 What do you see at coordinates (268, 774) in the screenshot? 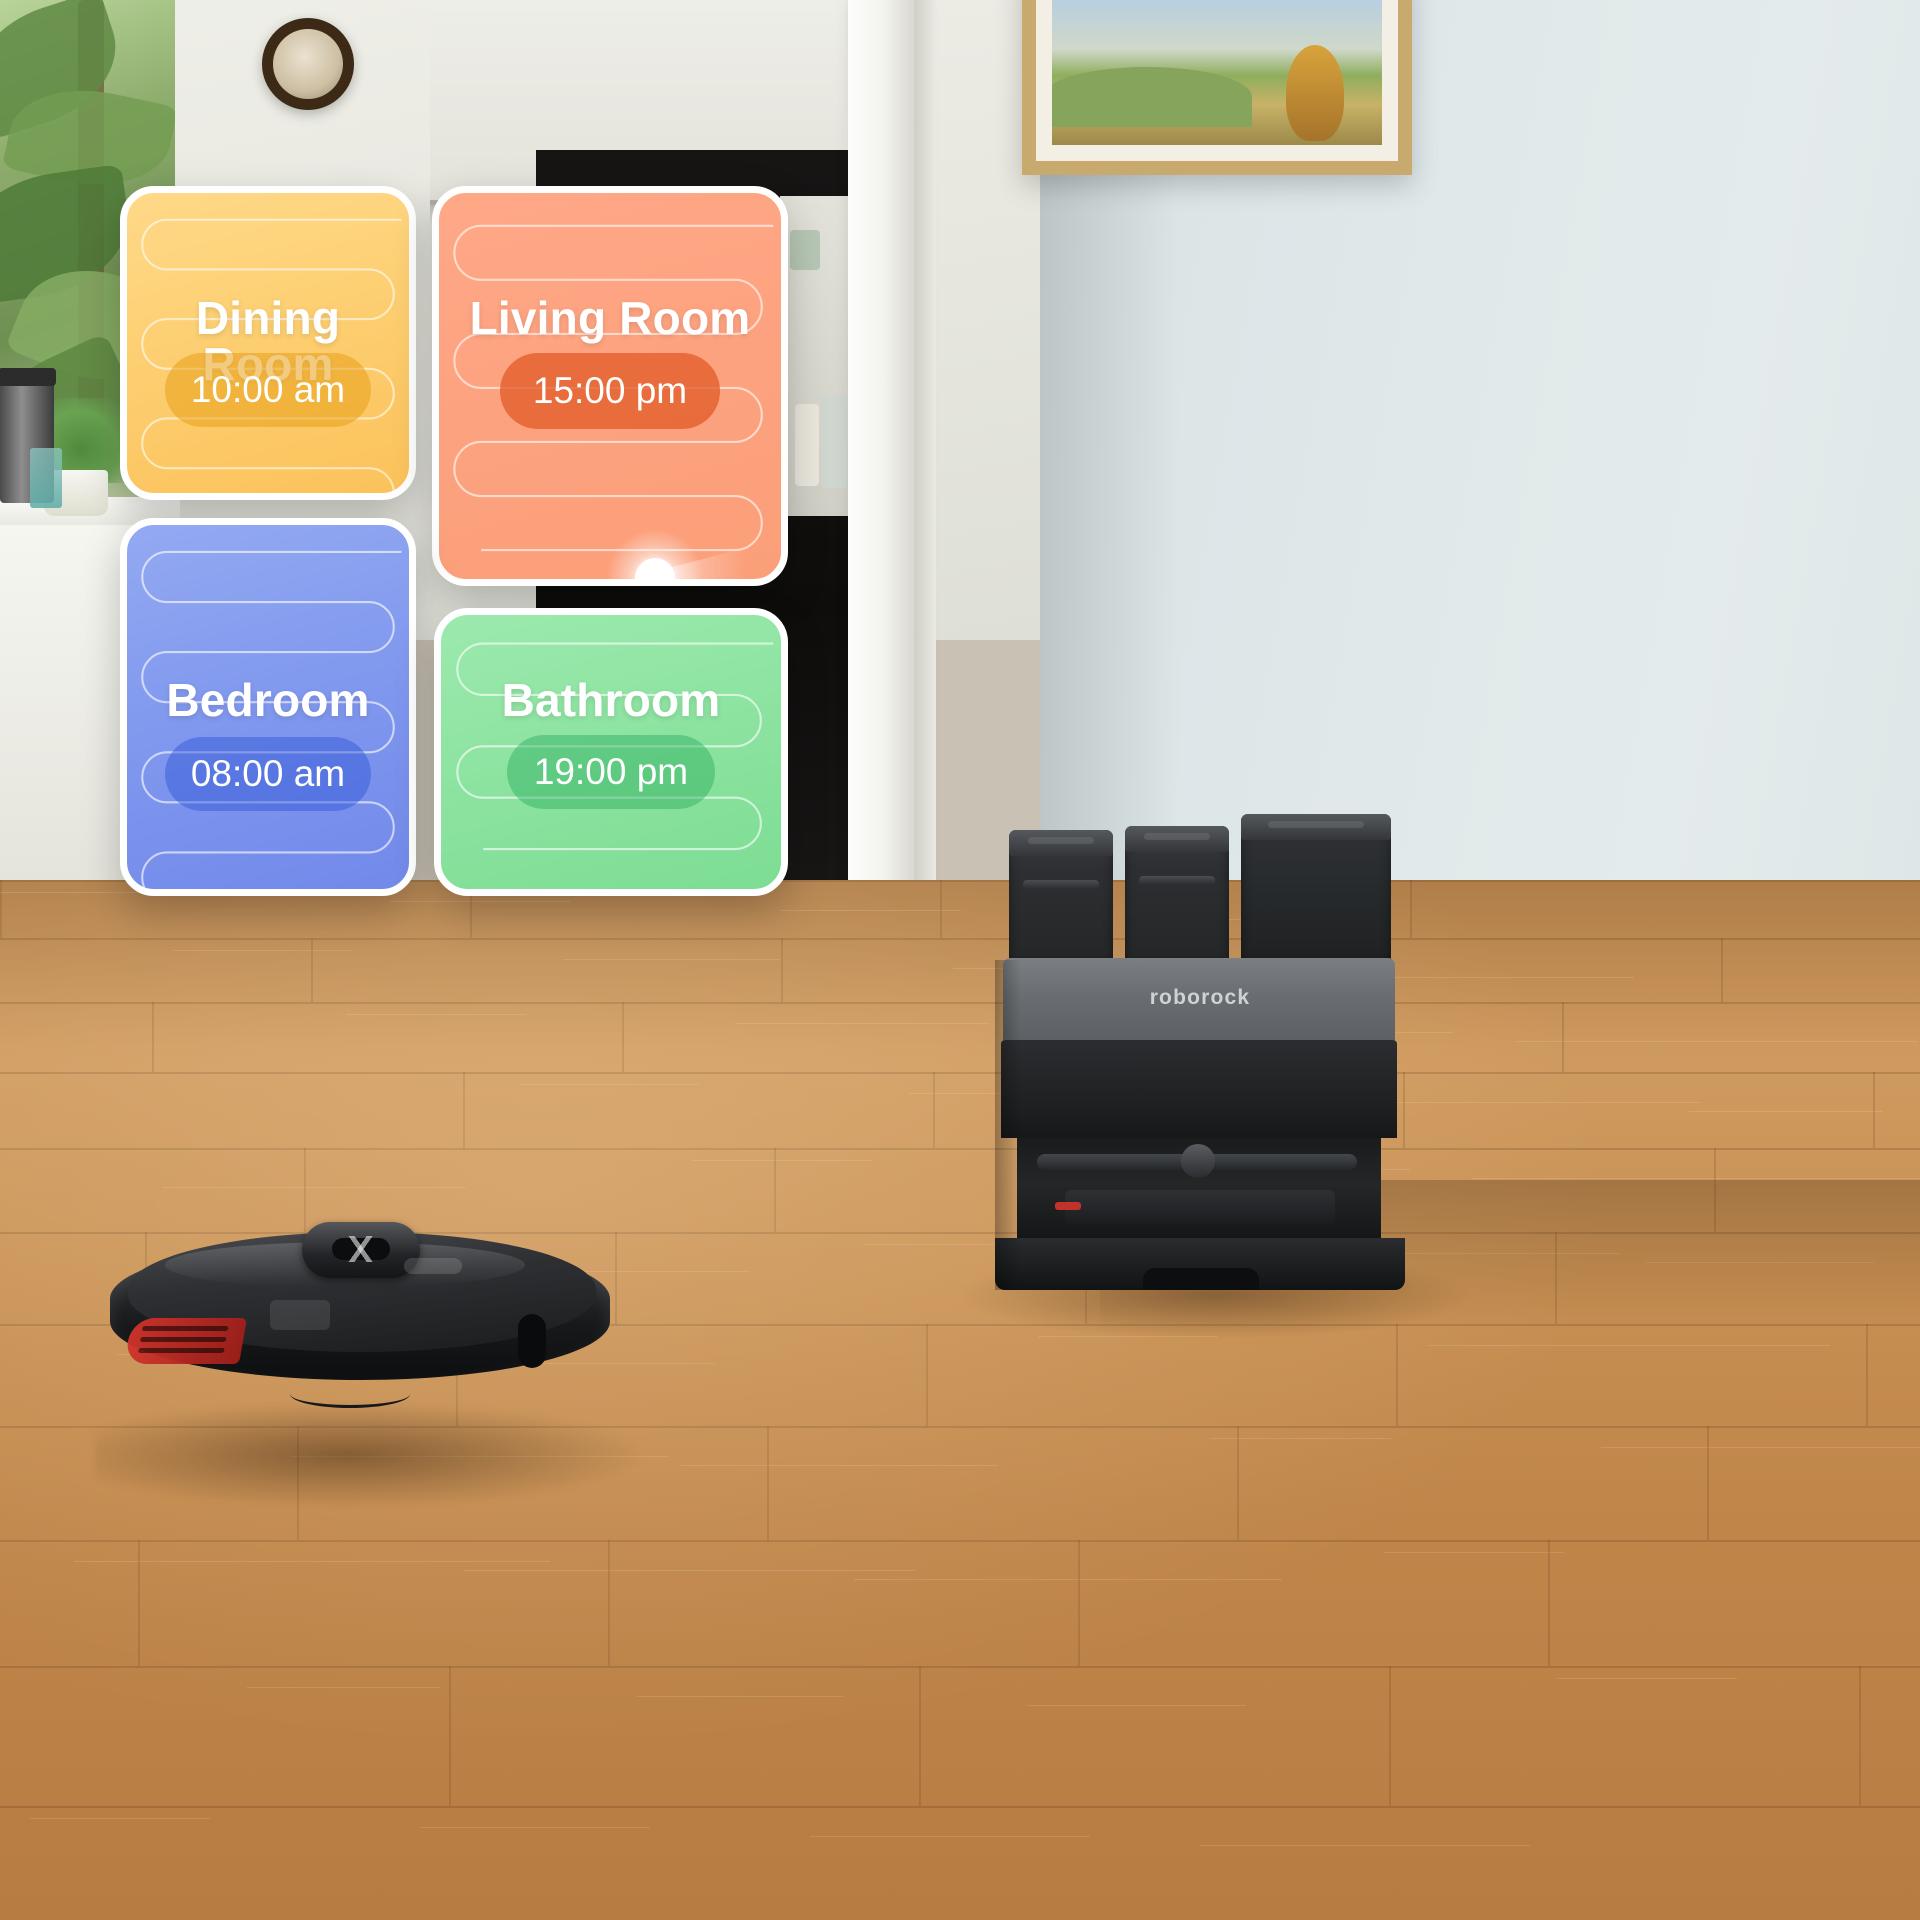
I see `schedule-time-pill: 08:00 am` at bounding box center [268, 774].